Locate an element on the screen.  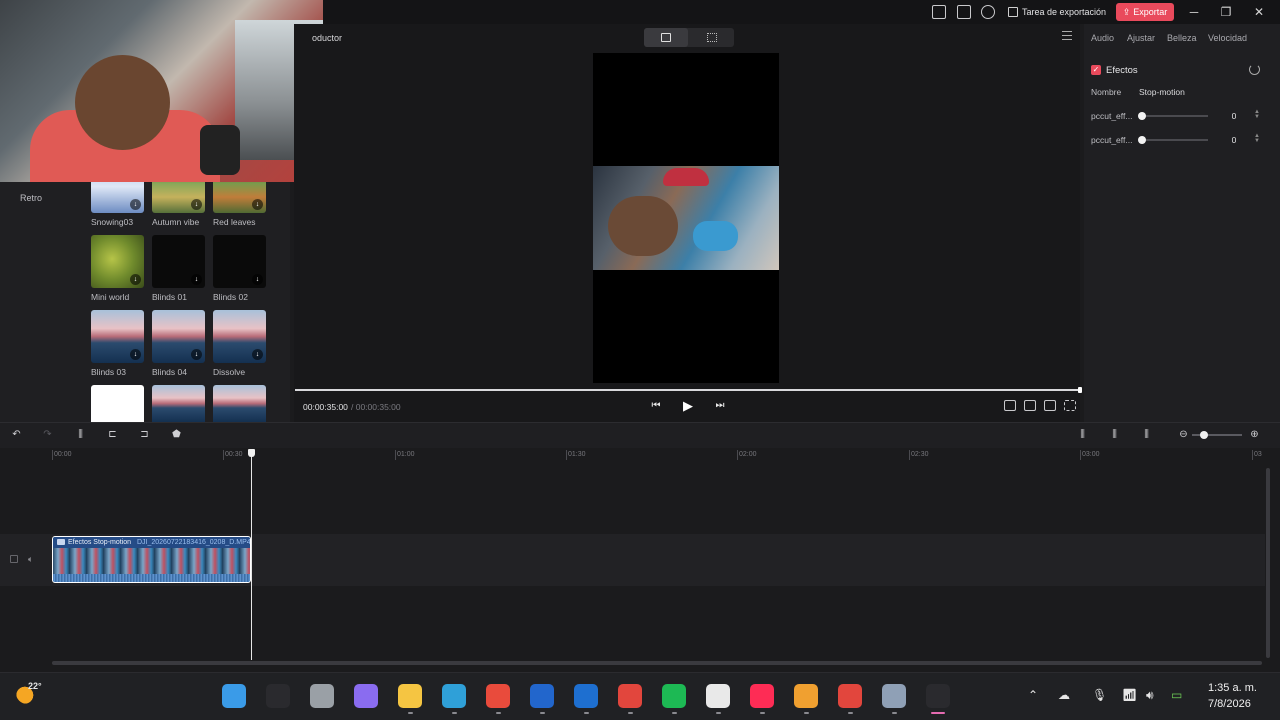
track-audio-icon: 🔈︎ is located at coordinates (30, 559).